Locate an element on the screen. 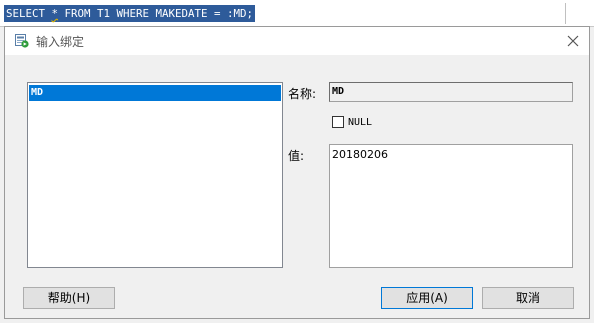 This screenshot has height=323, width=594. dialog-title: 输入绑定 is located at coordinates (60, 42).